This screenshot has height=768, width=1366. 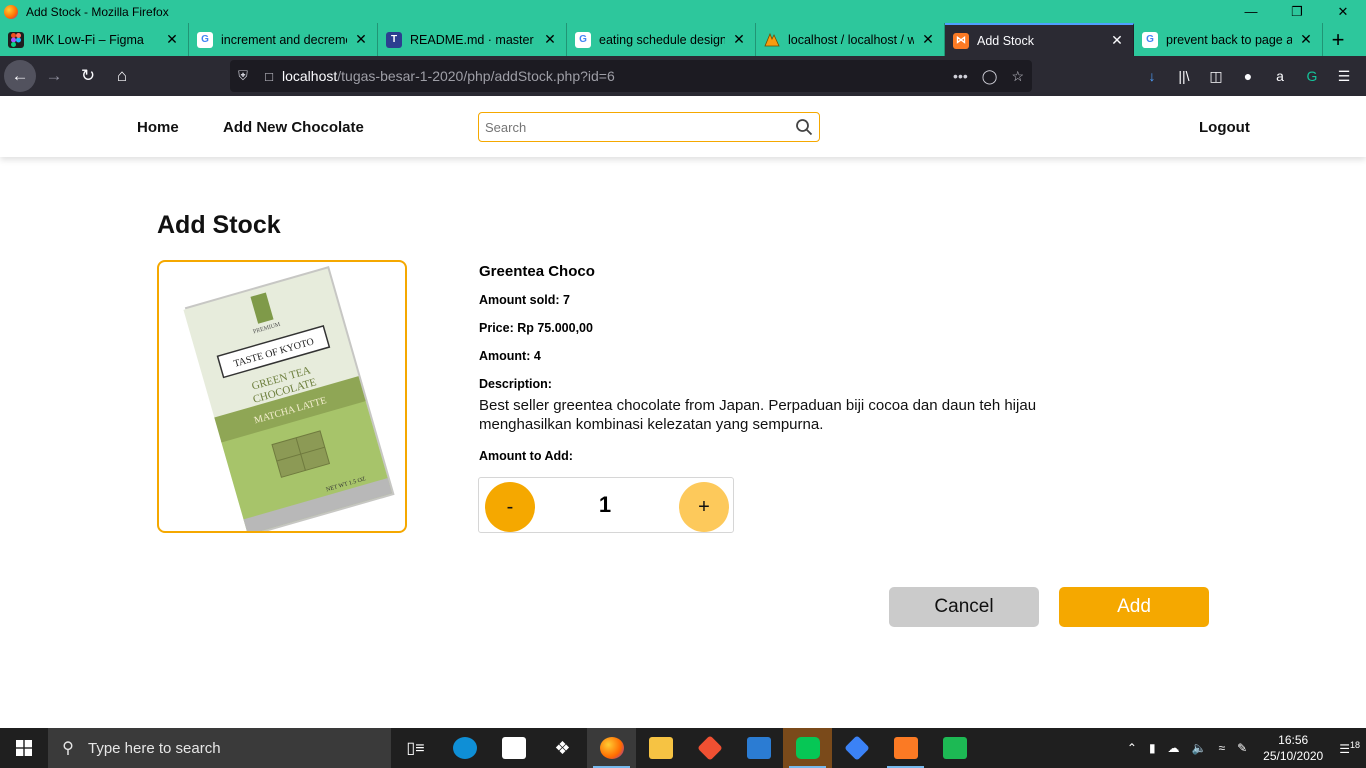 What do you see at coordinates (990, 76) in the screenshot?
I see `pocket-icon: ◯` at bounding box center [990, 76].